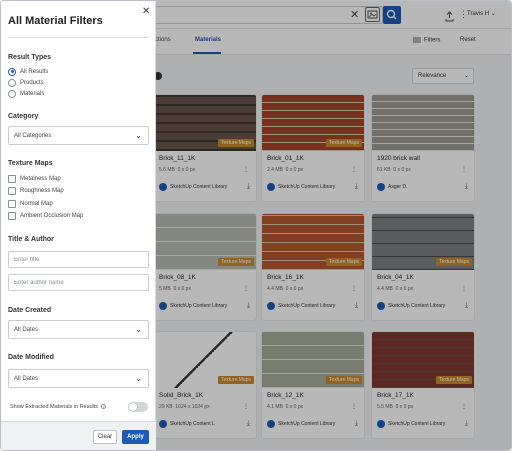 Image resolution: width=512 pixels, height=451 pixels. Describe the element at coordinates (138, 407) in the screenshot. I see `show-extracted-toggle` at that location.